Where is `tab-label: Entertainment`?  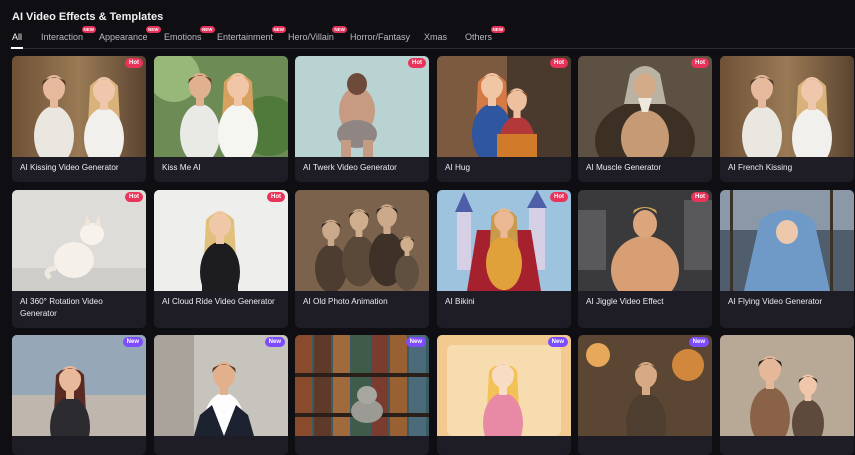 tab-label: Entertainment is located at coordinates (245, 37).